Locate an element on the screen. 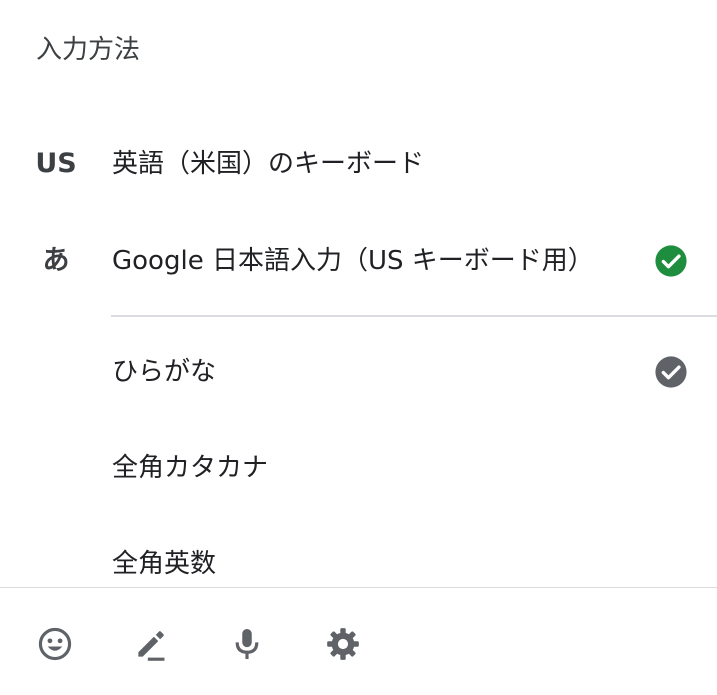  voice-input-button is located at coordinates (247, 644).